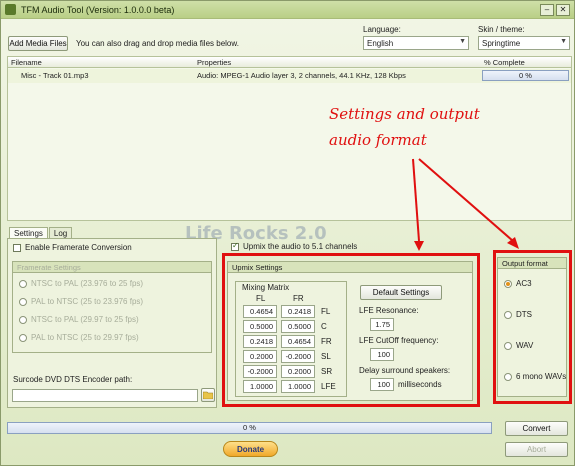  Describe the element at coordinates (249, 428) in the screenshot. I see `overall-progress-bar: 0 %` at that location.